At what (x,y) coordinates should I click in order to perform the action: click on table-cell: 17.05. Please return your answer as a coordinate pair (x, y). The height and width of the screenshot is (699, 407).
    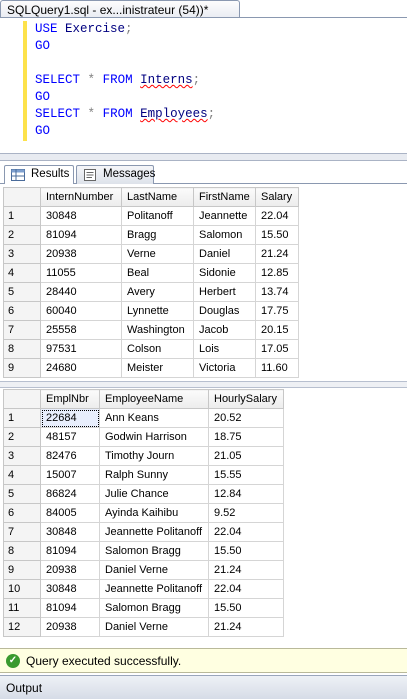
    Looking at the image, I should click on (277, 349).